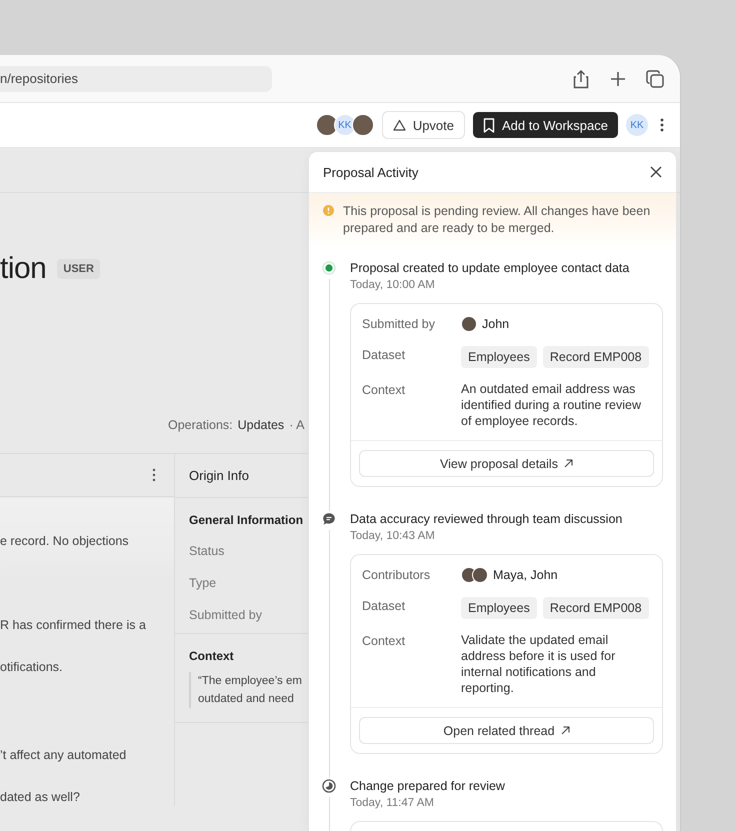 The image size is (735, 831). I want to click on event-time: Today, 10:43 AM, so click(393, 536).